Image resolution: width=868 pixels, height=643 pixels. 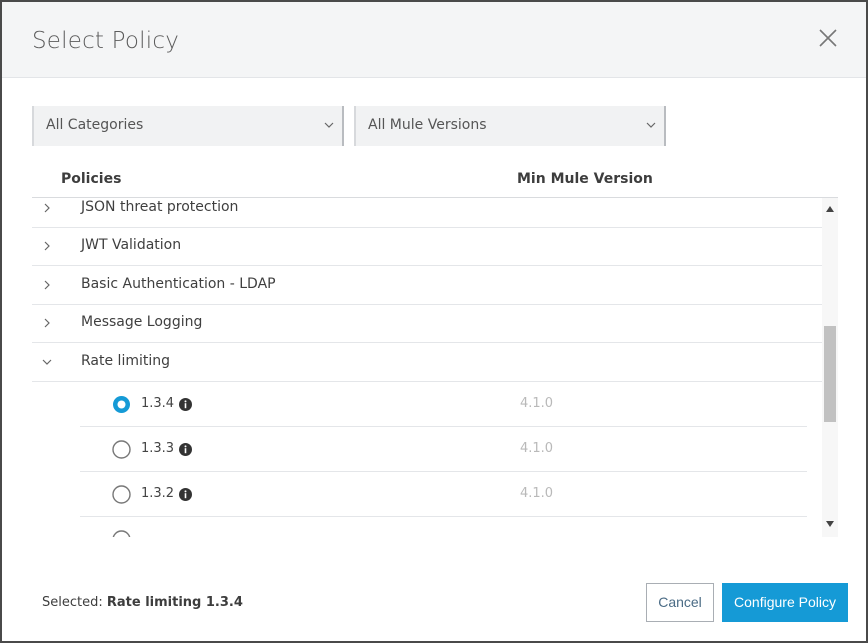 What do you see at coordinates (72, 602) in the screenshot?
I see `selected-prefix: Selected:` at bounding box center [72, 602].